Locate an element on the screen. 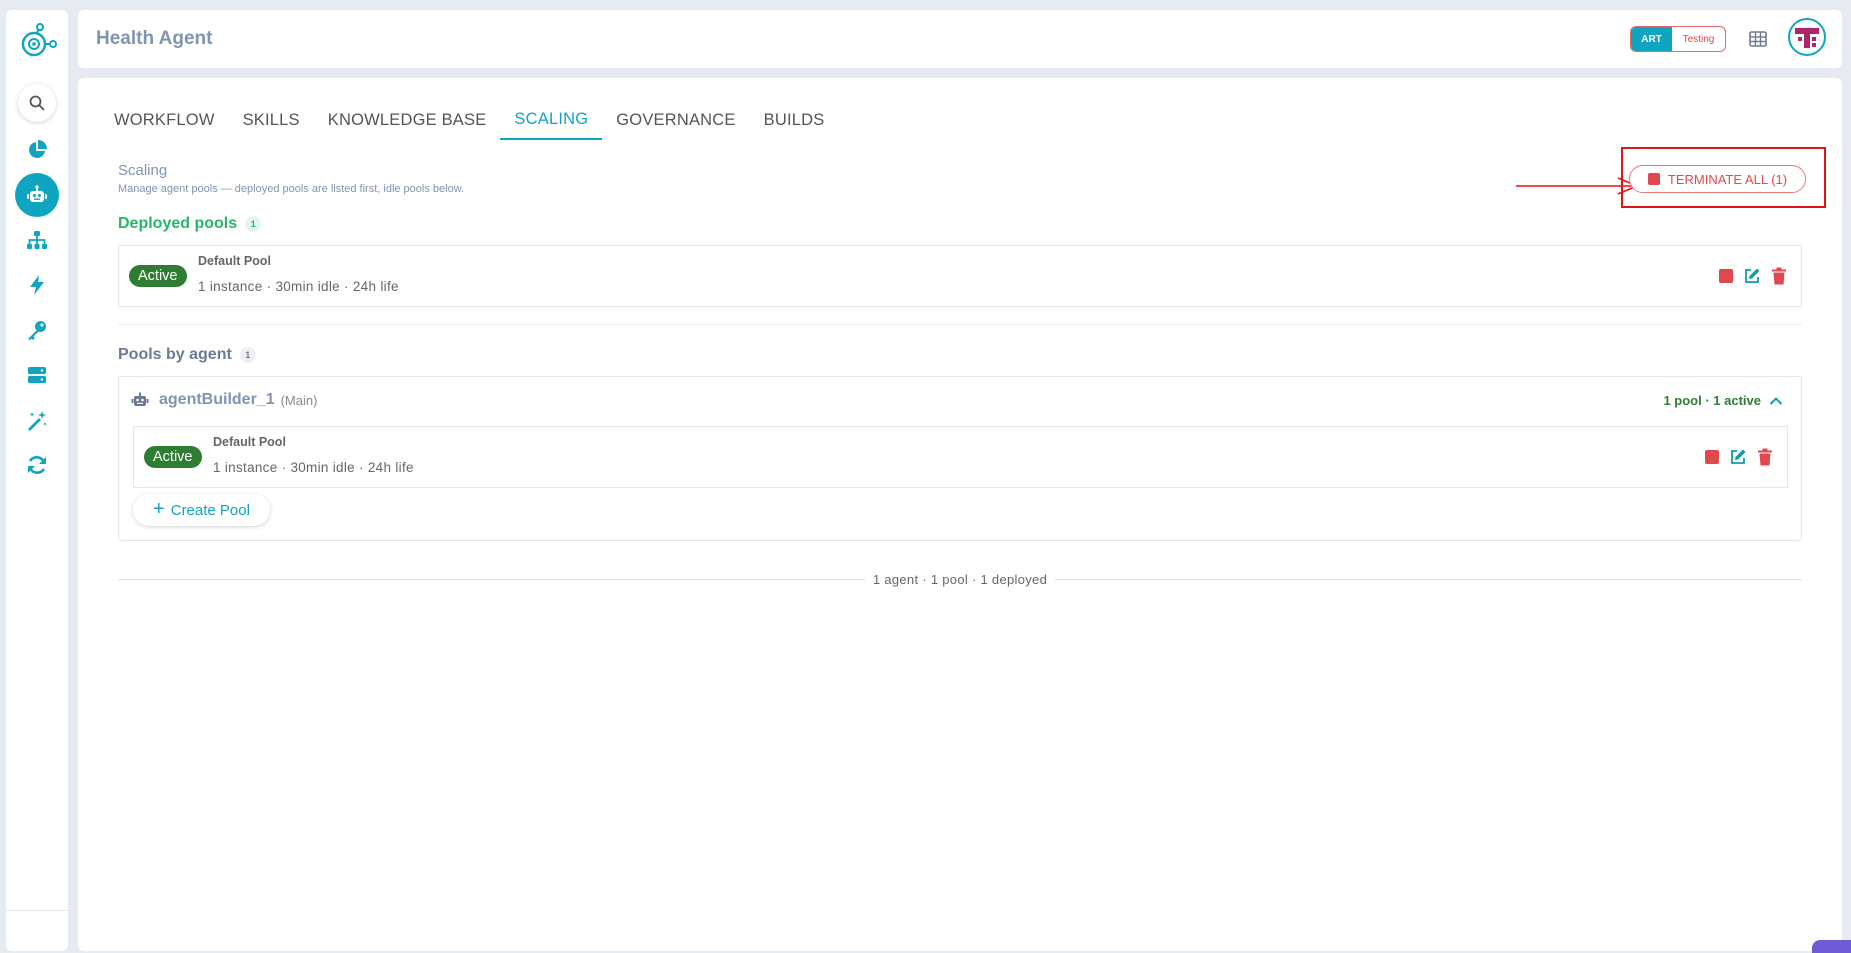 This screenshot has width=1851, height=953. agent-name: agentBuilder_1 is located at coordinates (217, 400).